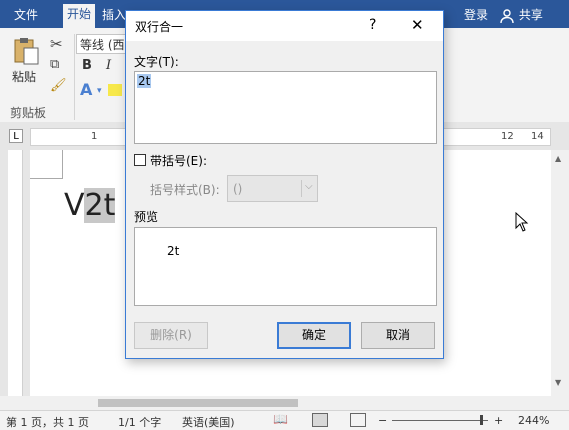  I want to click on zoom-level: 244%, so click(533, 420).